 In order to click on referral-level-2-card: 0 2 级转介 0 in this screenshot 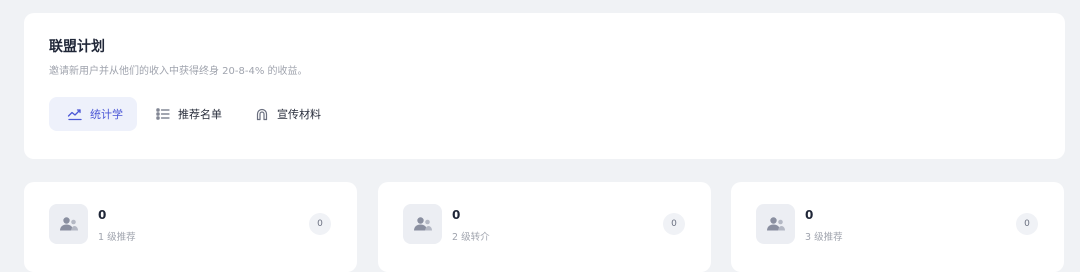, I will do `click(544, 227)`.